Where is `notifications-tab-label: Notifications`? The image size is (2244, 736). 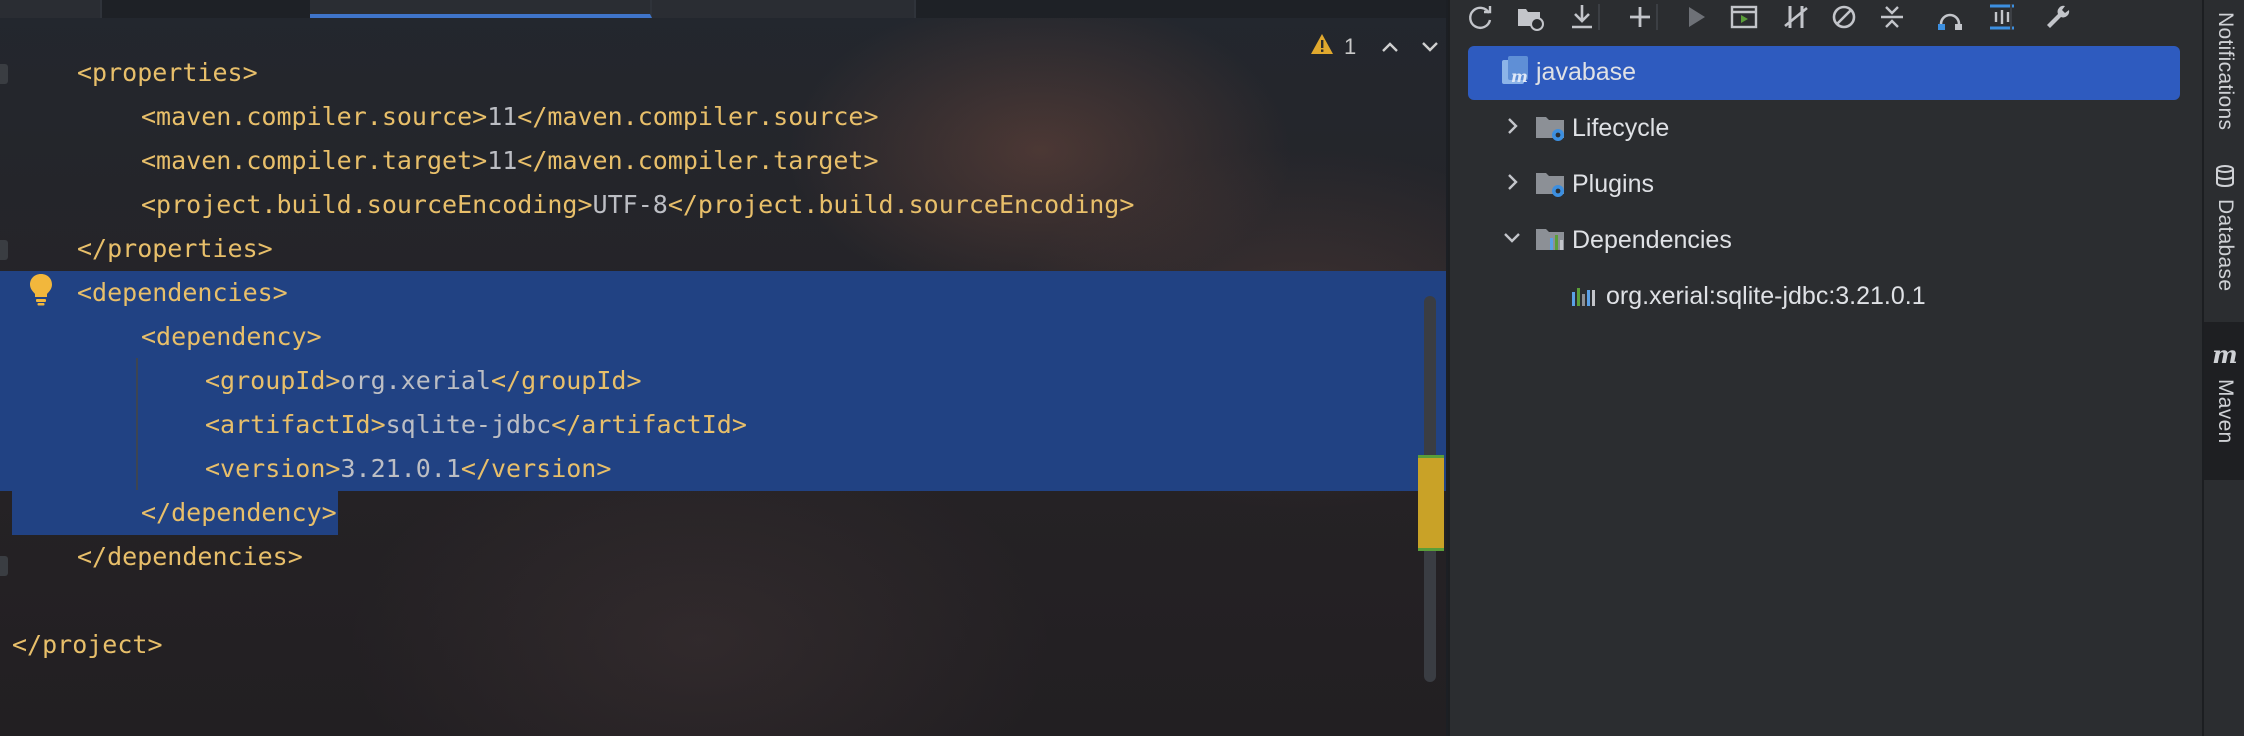
notifications-tab-label: Notifications is located at coordinates (2225, 71).